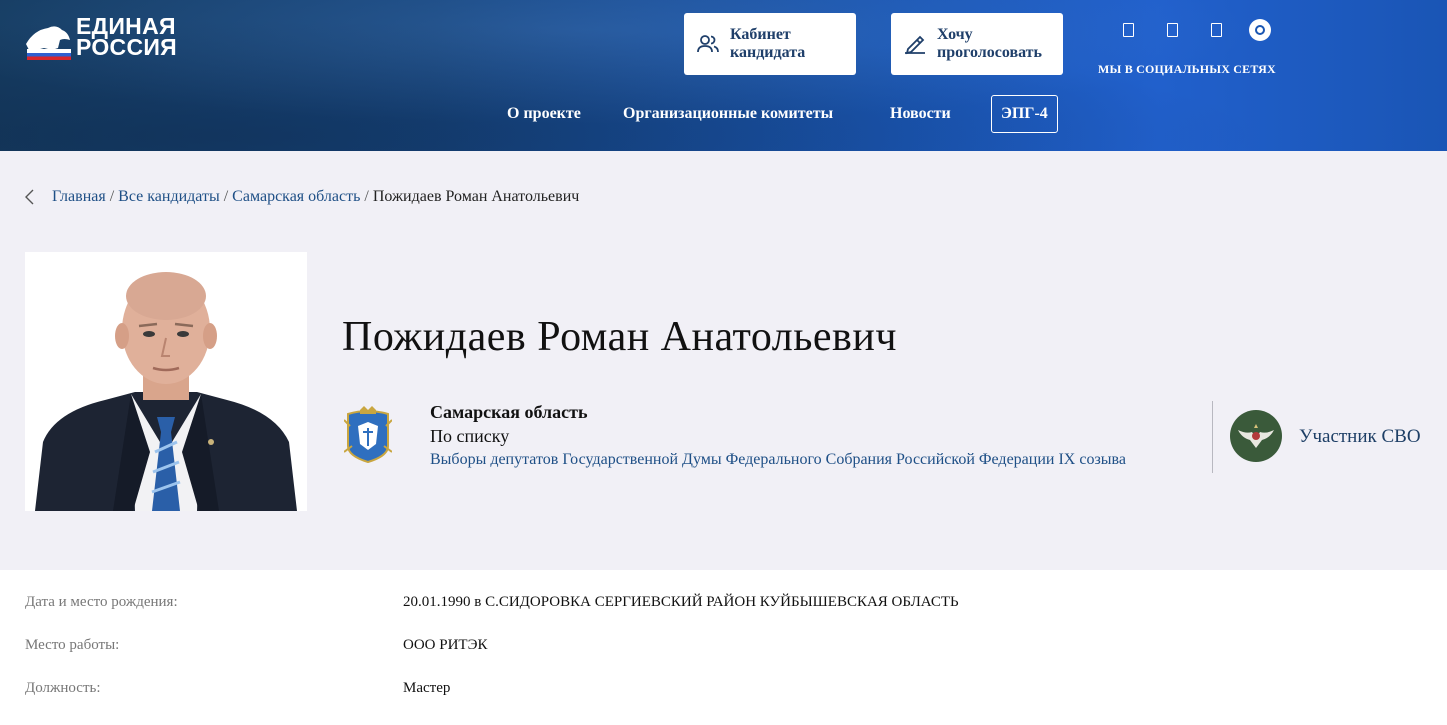  I want to click on nav-news: Новости, so click(920, 114).